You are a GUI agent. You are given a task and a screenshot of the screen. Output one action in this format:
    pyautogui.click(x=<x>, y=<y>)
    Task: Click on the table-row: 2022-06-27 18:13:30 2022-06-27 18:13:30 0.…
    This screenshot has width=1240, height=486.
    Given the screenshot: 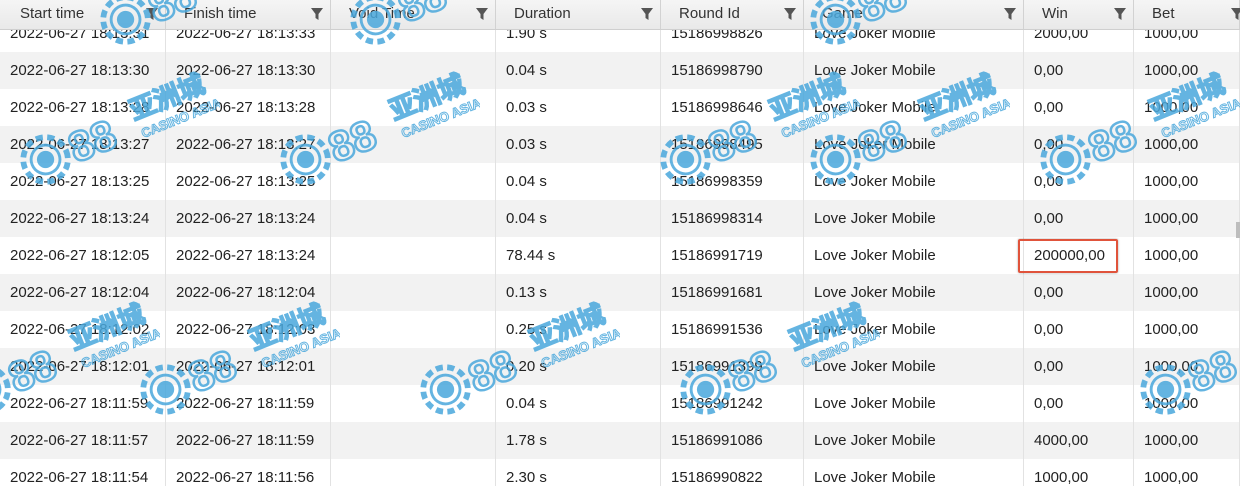 What is the action you would take?
    pyautogui.click(x=620, y=70)
    